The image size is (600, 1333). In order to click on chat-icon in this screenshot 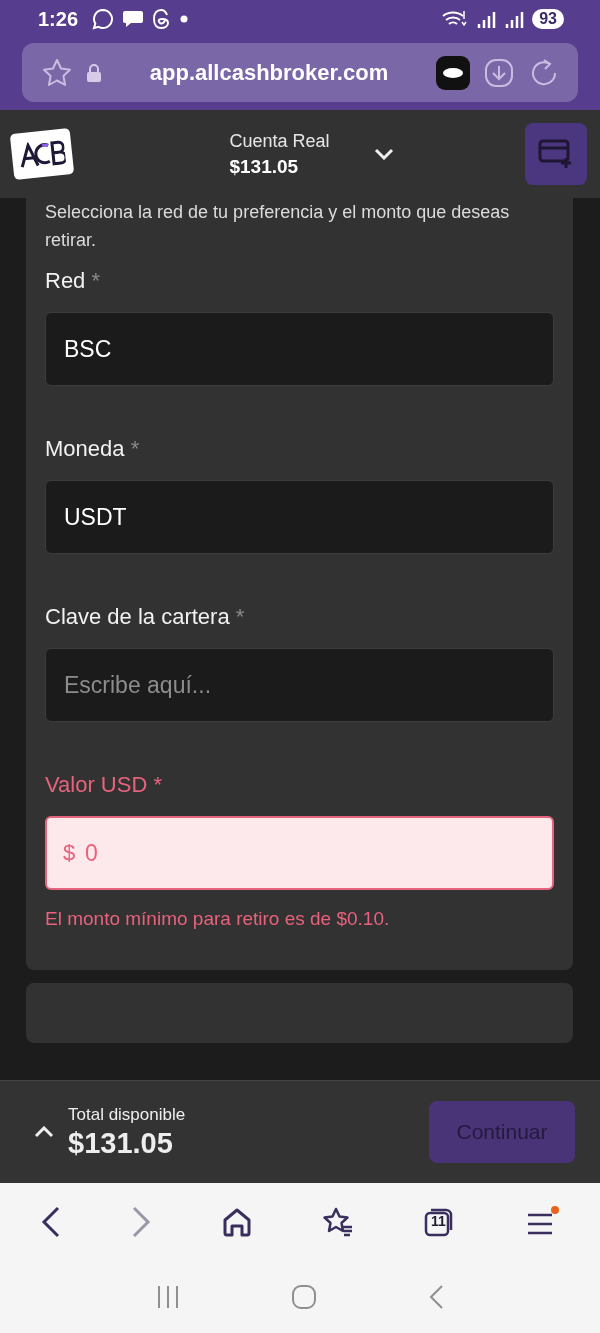, I will do `click(133, 19)`.